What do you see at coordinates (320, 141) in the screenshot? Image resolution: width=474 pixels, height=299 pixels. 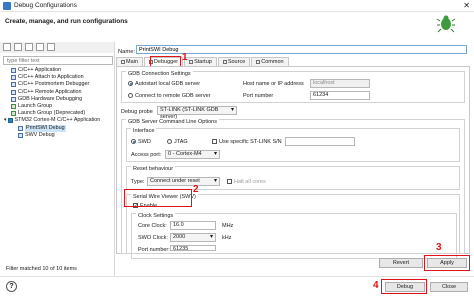 I see `serial-number-field` at bounding box center [320, 141].